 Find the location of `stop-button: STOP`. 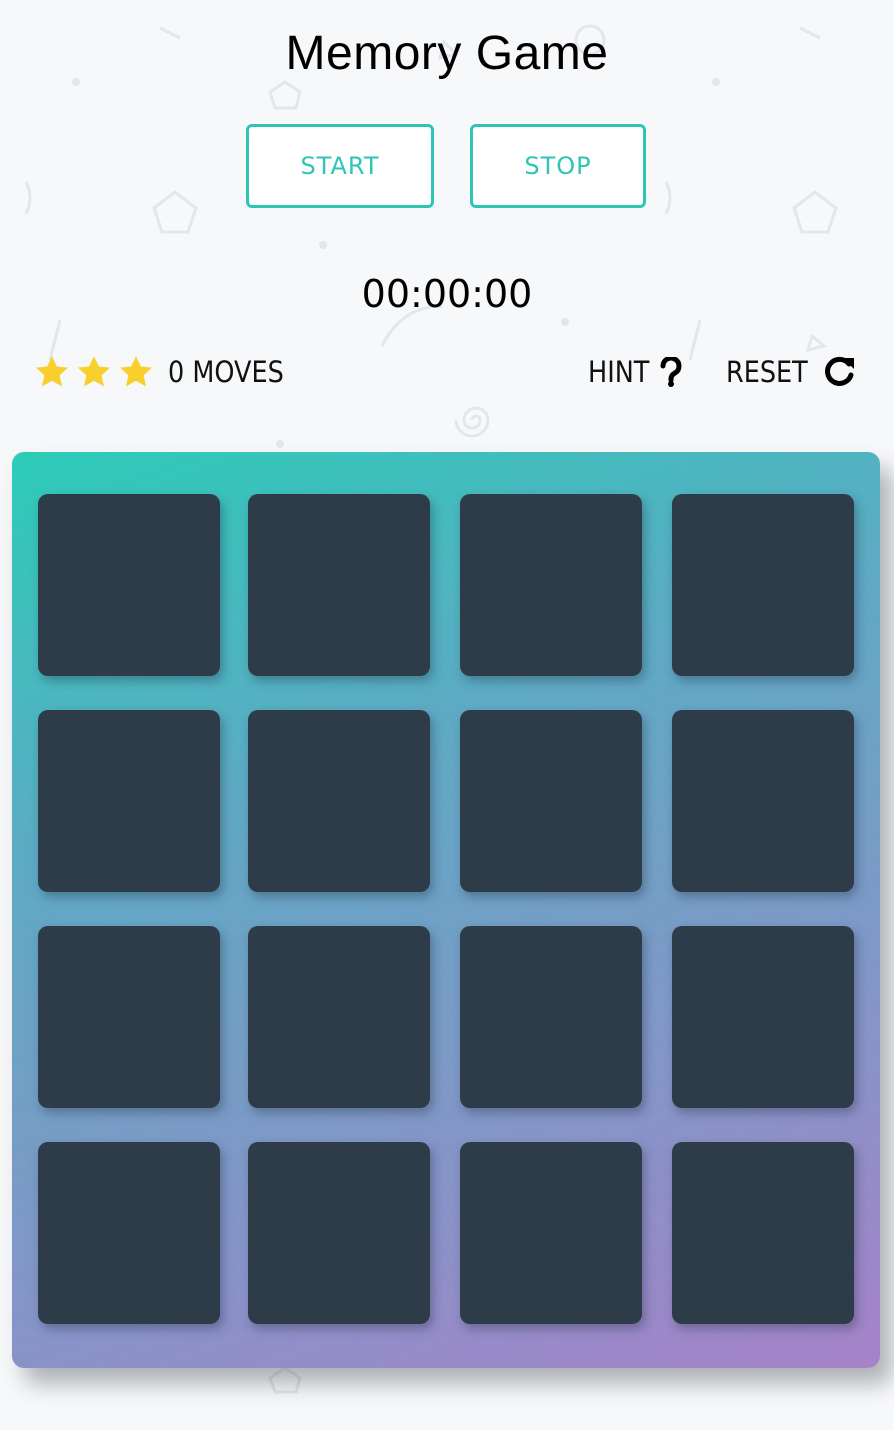

stop-button: STOP is located at coordinates (558, 166).